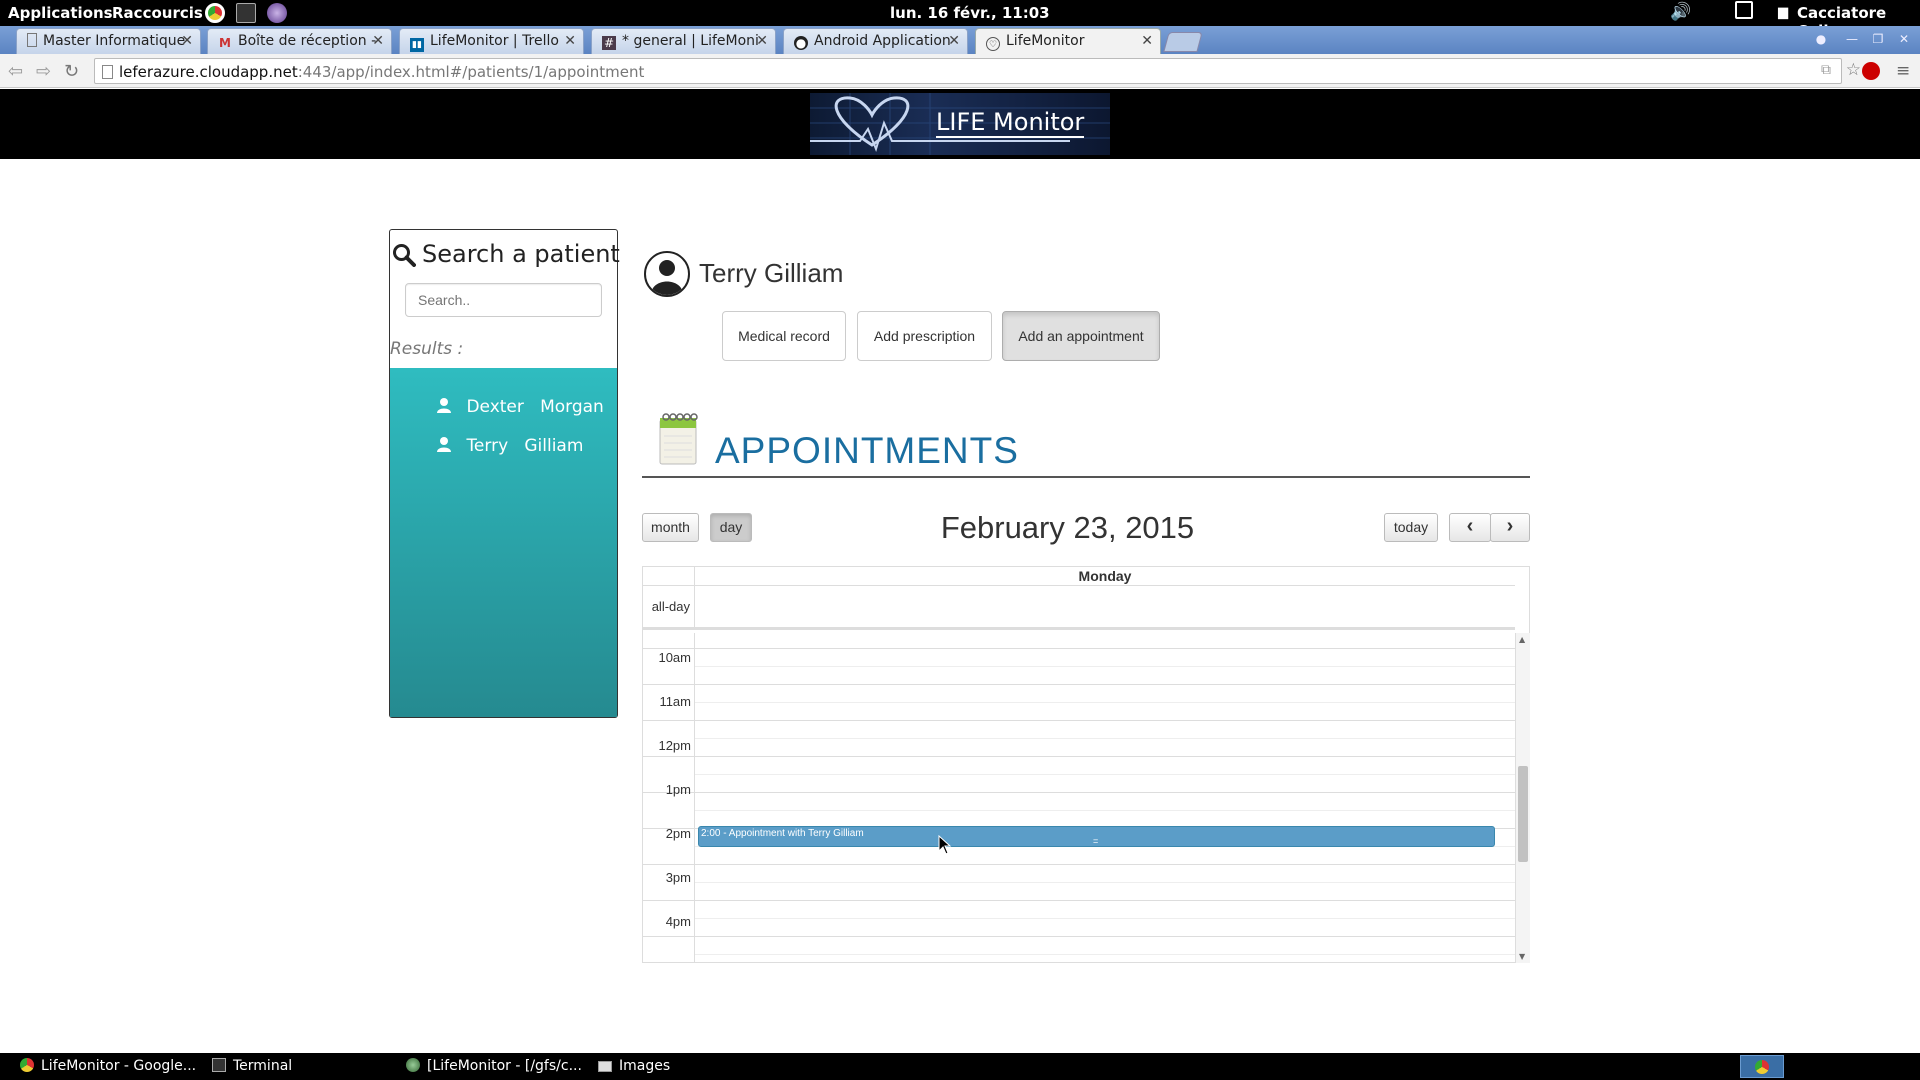 The image size is (1920, 1080). I want to click on terminal-icon, so click(219, 1065).